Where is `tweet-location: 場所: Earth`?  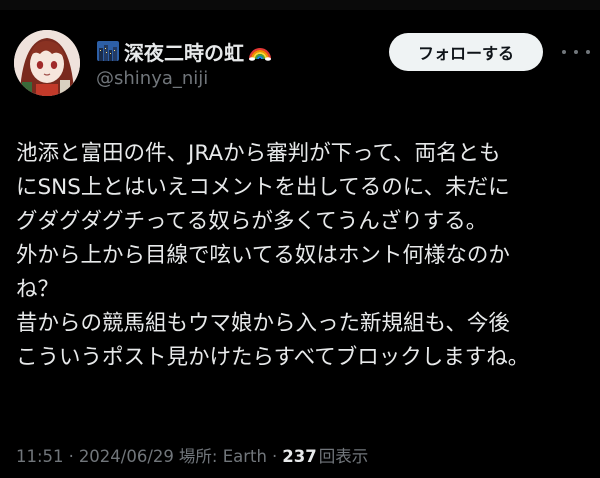 tweet-location: 場所: Earth is located at coordinates (223, 455).